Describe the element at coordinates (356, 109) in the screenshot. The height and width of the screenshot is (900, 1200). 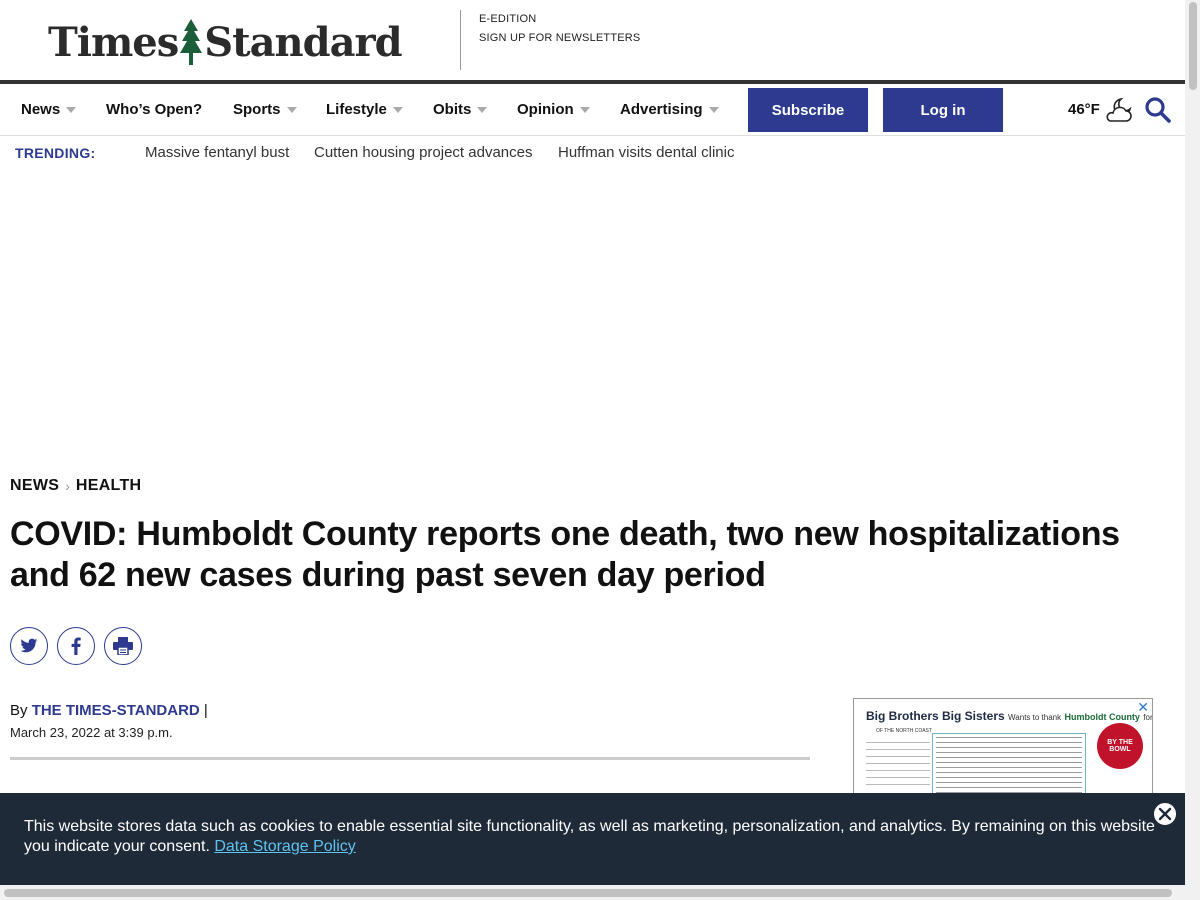
I see `nav-label: Lifestyle` at that location.